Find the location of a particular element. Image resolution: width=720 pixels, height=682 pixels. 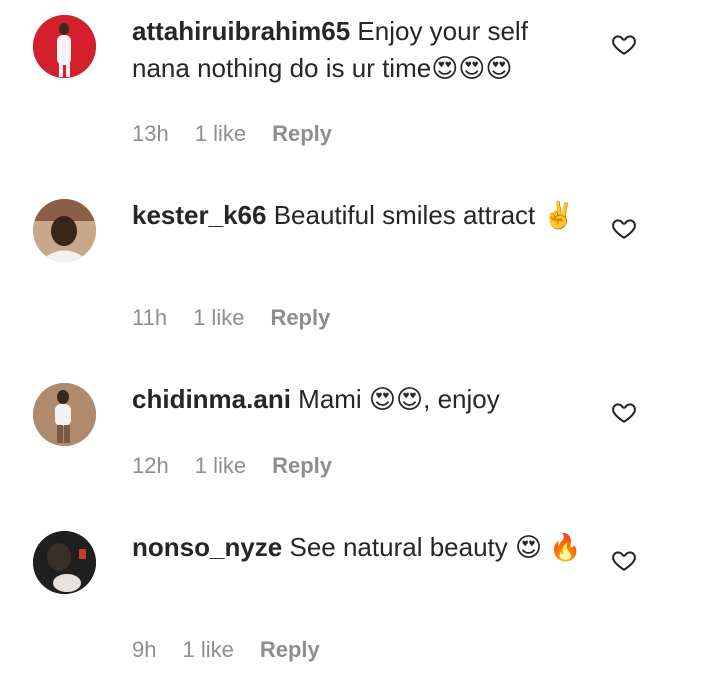

comment-time: 12h is located at coordinates (150, 465).